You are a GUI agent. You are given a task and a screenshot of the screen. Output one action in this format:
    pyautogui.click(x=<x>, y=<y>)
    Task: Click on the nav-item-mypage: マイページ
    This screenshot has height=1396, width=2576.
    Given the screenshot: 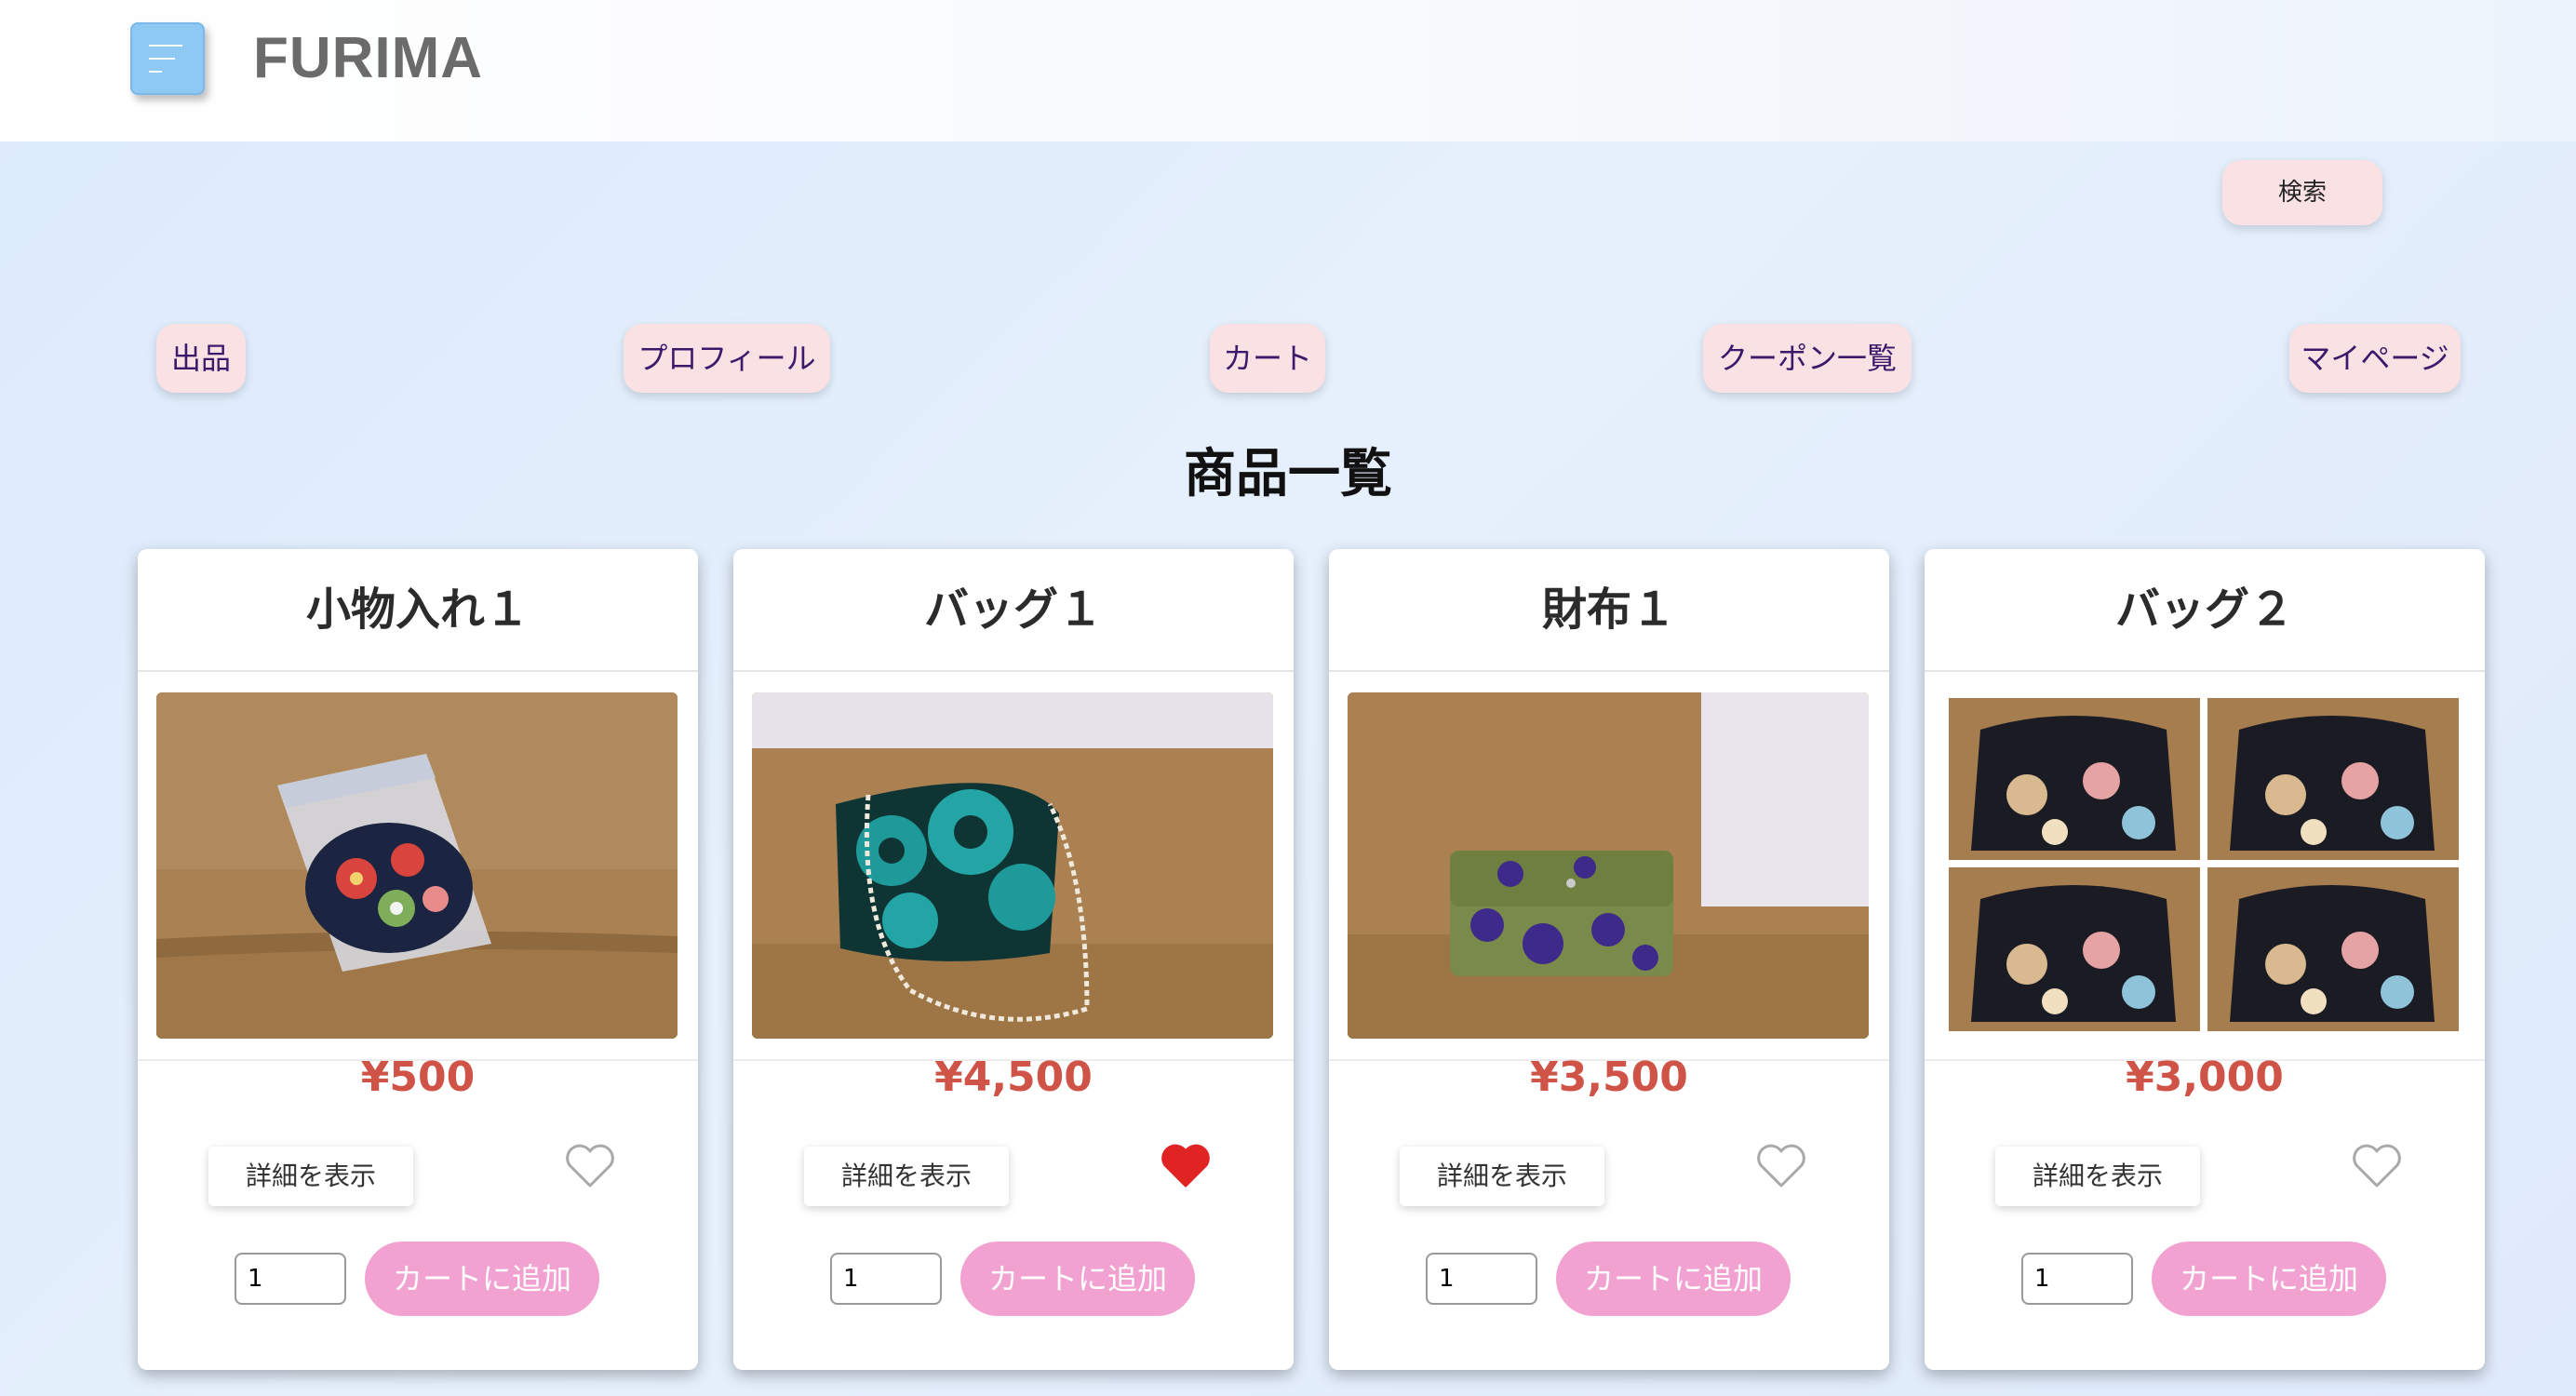 What is the action you would take?
    pyautogui.click(x=2375, y=358)
    